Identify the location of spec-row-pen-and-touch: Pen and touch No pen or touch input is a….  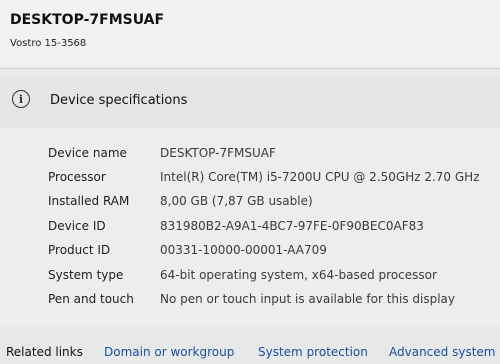
(250, 299).